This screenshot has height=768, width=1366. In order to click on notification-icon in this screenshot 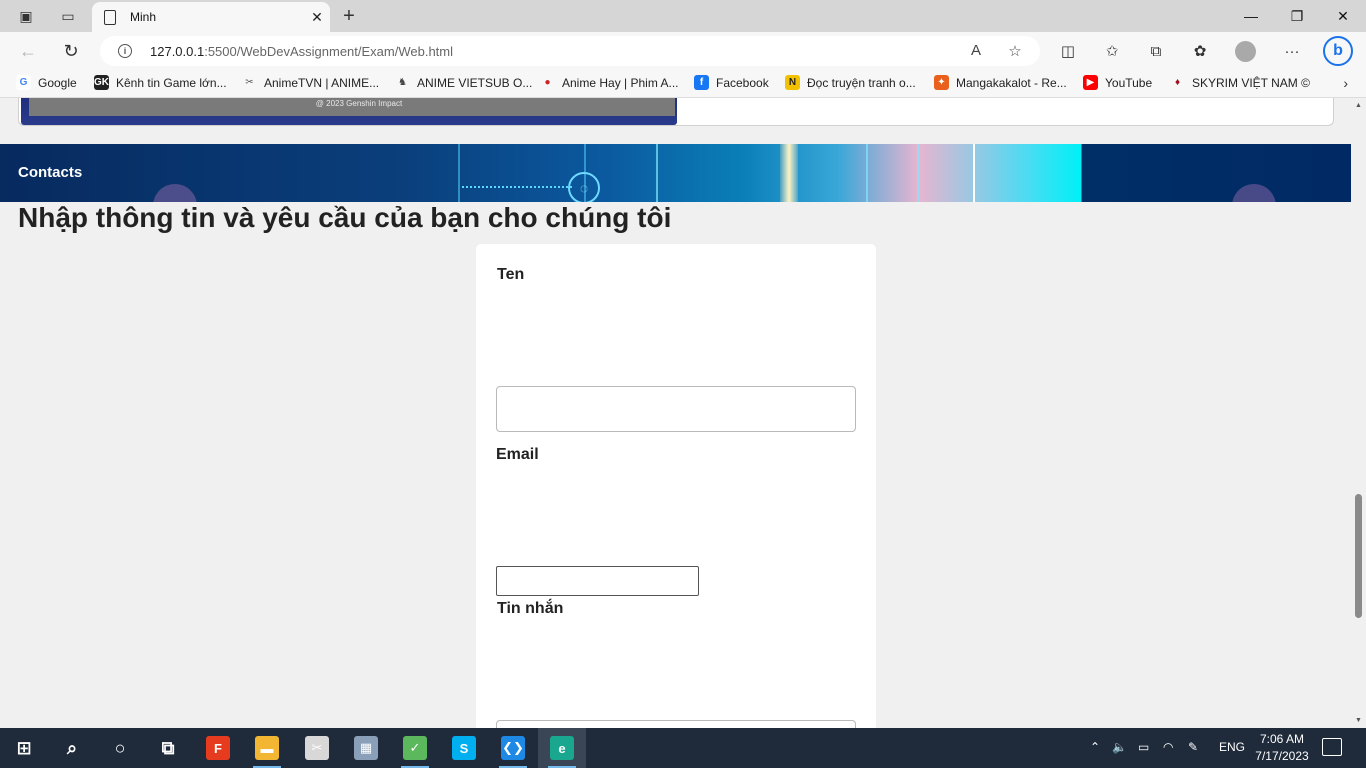, I will do `click(1332, 747)`.